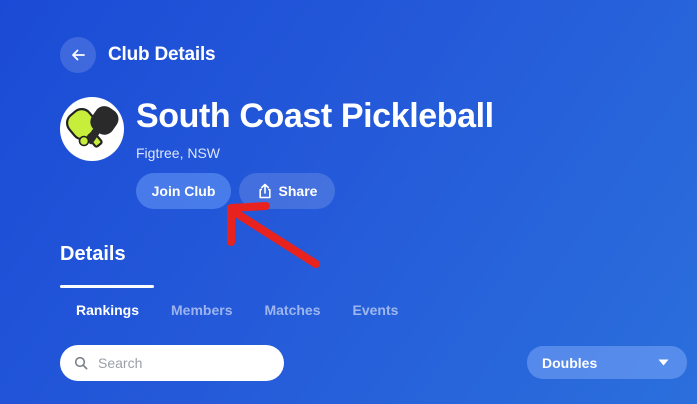  Describe the element at coordinates (292, 310) in the screenshot. I see `tab-matches: Matches` at that location.